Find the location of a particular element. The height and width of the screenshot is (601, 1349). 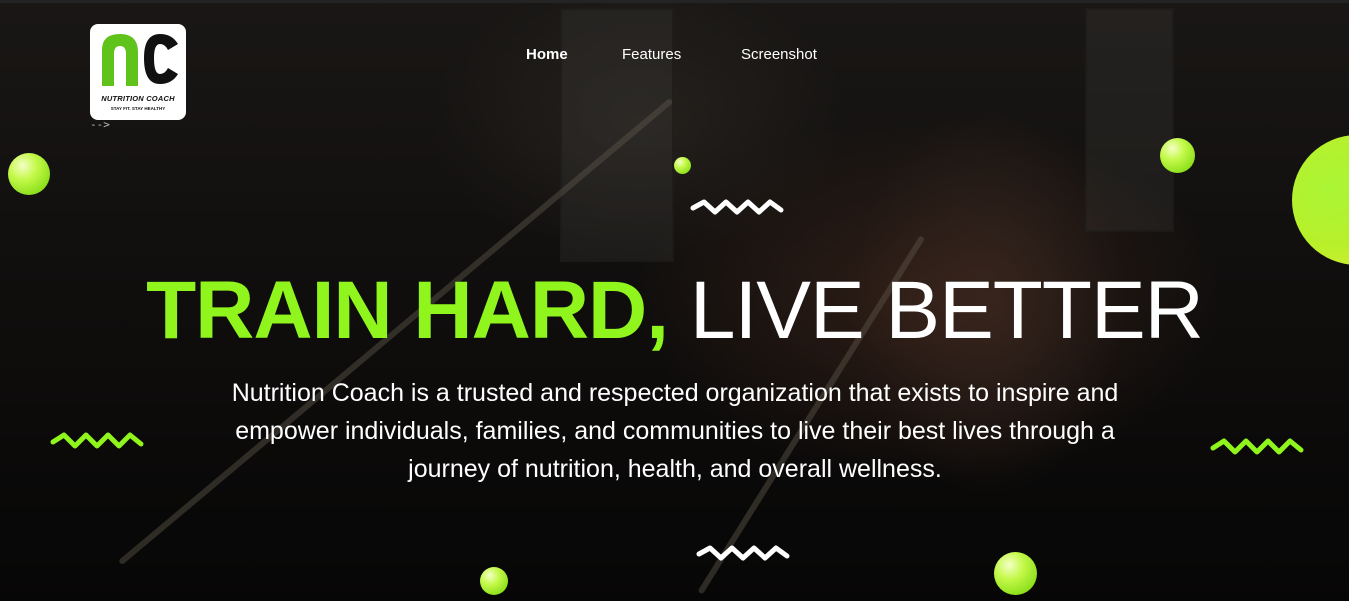

zigzag-white-bottom-icon is located at coordinates (743, 553).